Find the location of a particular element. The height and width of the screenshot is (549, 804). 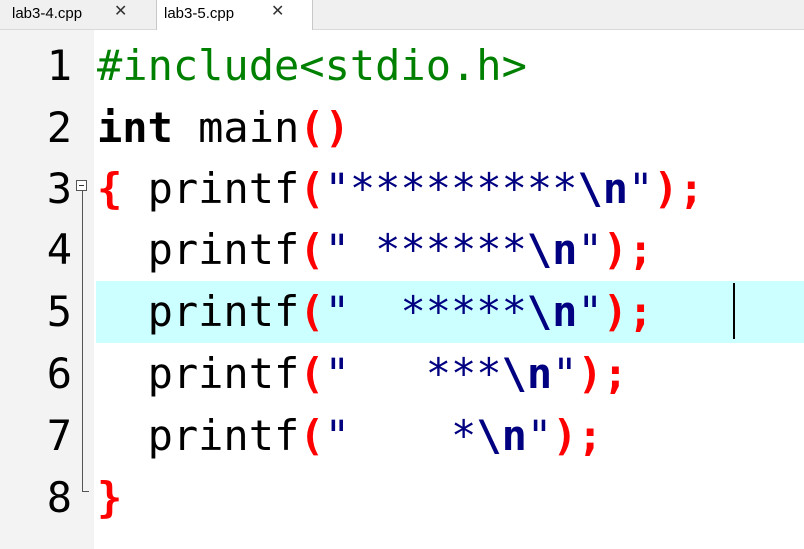

line-number: 6 is located at coordinates (59, 373).